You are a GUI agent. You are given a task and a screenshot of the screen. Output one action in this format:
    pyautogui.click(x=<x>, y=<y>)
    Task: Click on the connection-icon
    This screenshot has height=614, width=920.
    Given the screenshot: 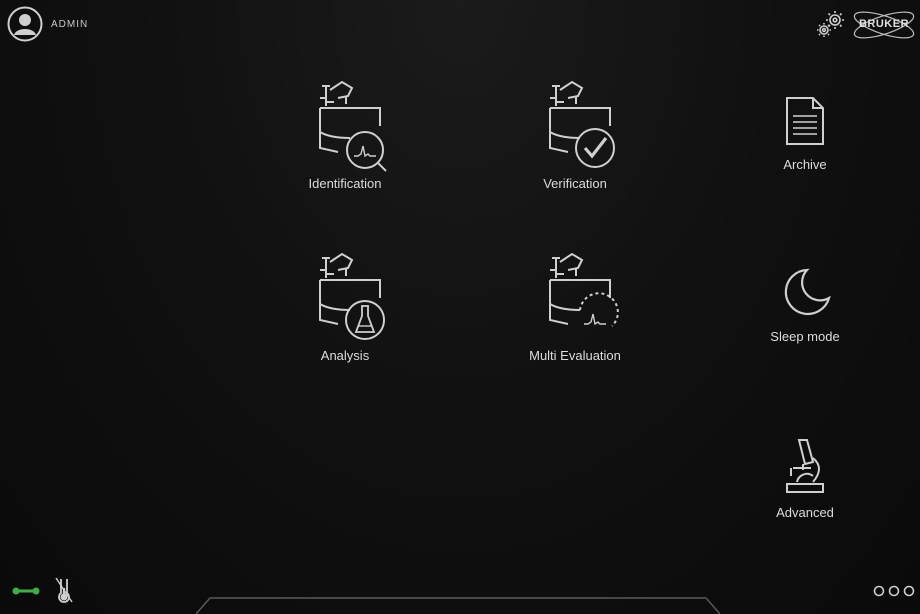 What is the action you would take?
    pyautogui.click(x=26, y=591)
    